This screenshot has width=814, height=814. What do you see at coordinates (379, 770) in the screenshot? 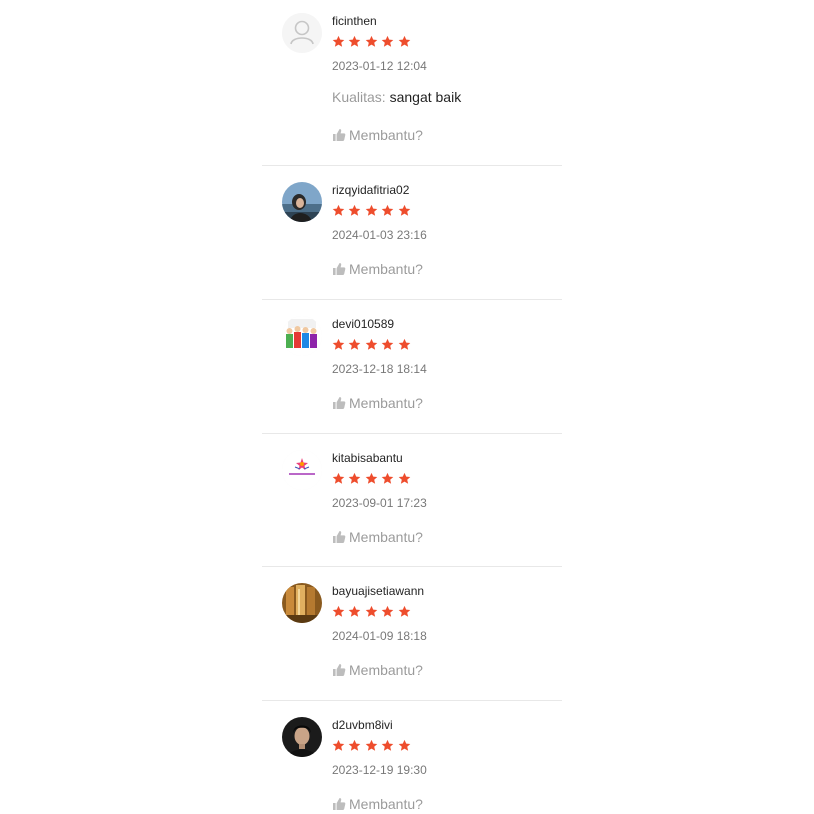
I see `review-timestamp: 2023-12-19 19:30` at bounding box center [379, 770].